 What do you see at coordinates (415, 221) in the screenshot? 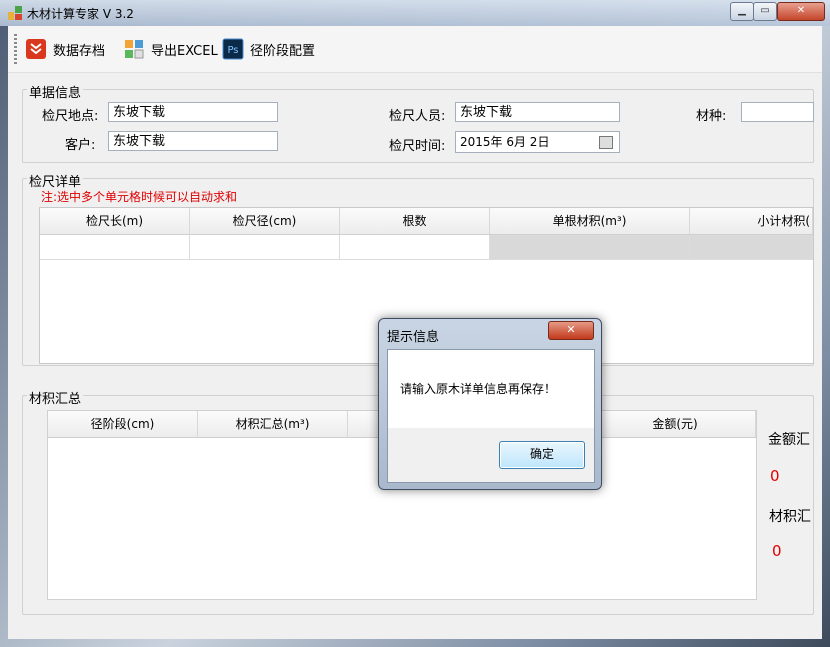
I see `col-count: 根数` at bounding box center [415, 221].